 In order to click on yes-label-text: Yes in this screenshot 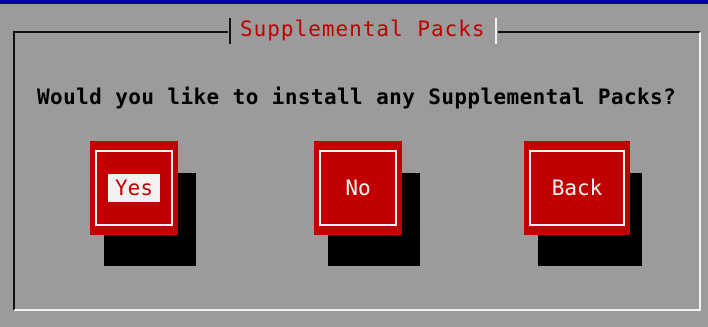, I will do `click(134, 188)`.